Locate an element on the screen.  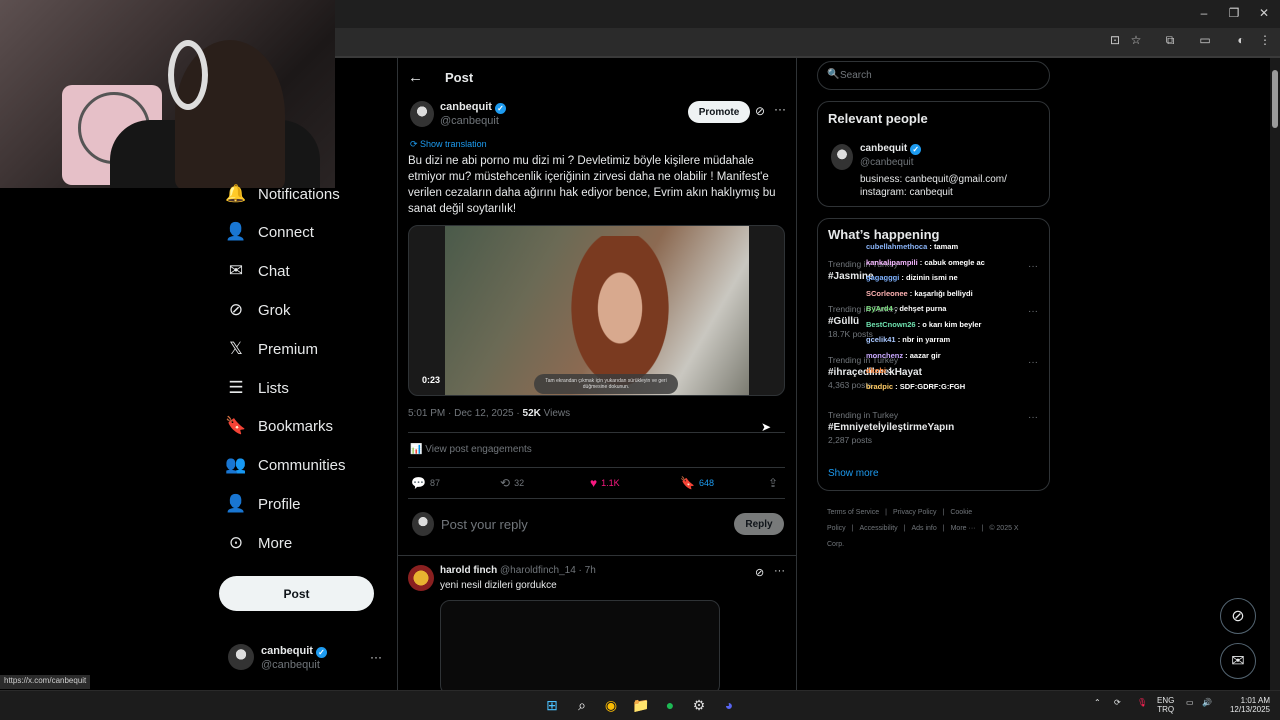
microphone-icon: 🎙 is located at coordinates (1142, 702).